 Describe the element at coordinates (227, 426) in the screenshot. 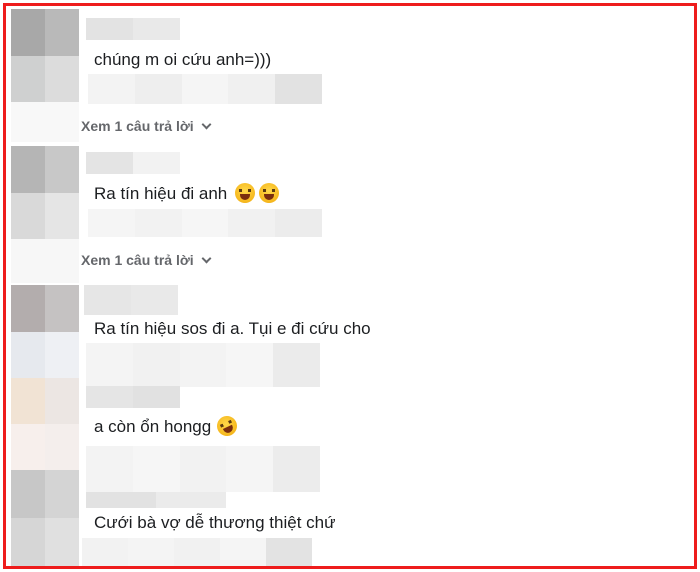

I see `rolling-on-floor-laughing-icon` at that location.